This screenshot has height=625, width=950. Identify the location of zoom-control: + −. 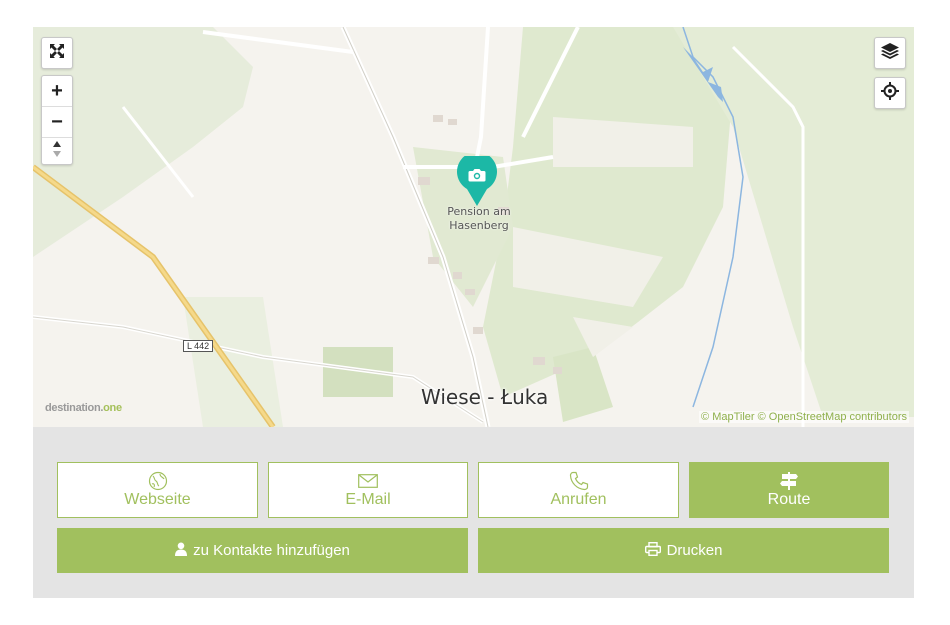
(57, 120).